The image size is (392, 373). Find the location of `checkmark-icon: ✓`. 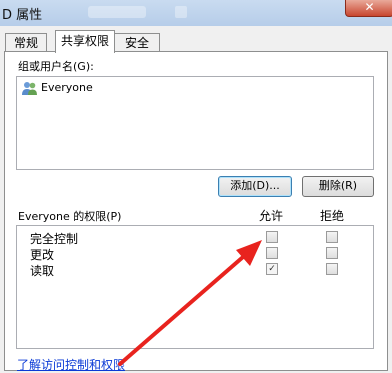

checkmark-icon: ✓ is located at coordinates (272, 269).